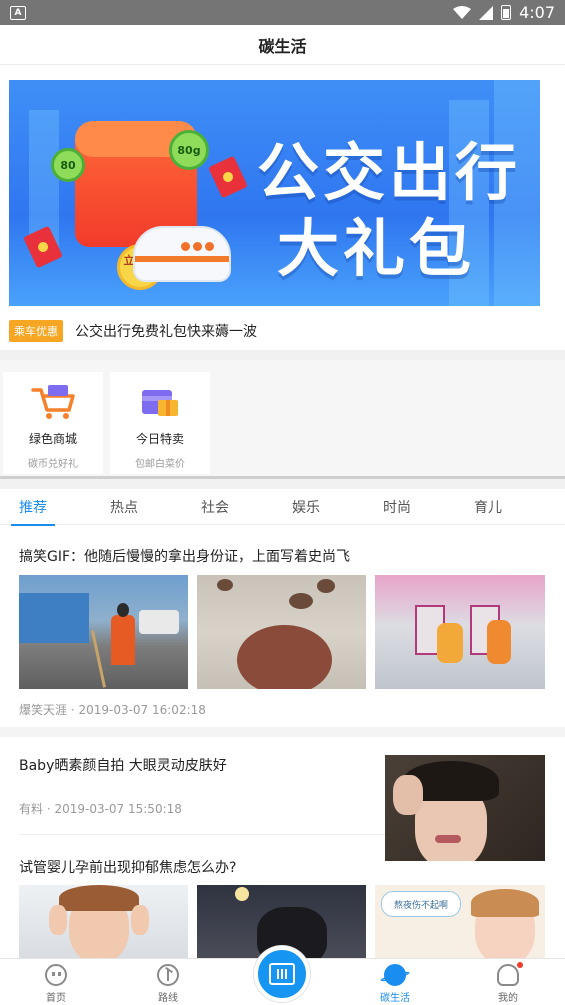  Describe the element at coordinates (510, 974) in the screenshot. I see `user-icon` at that location.